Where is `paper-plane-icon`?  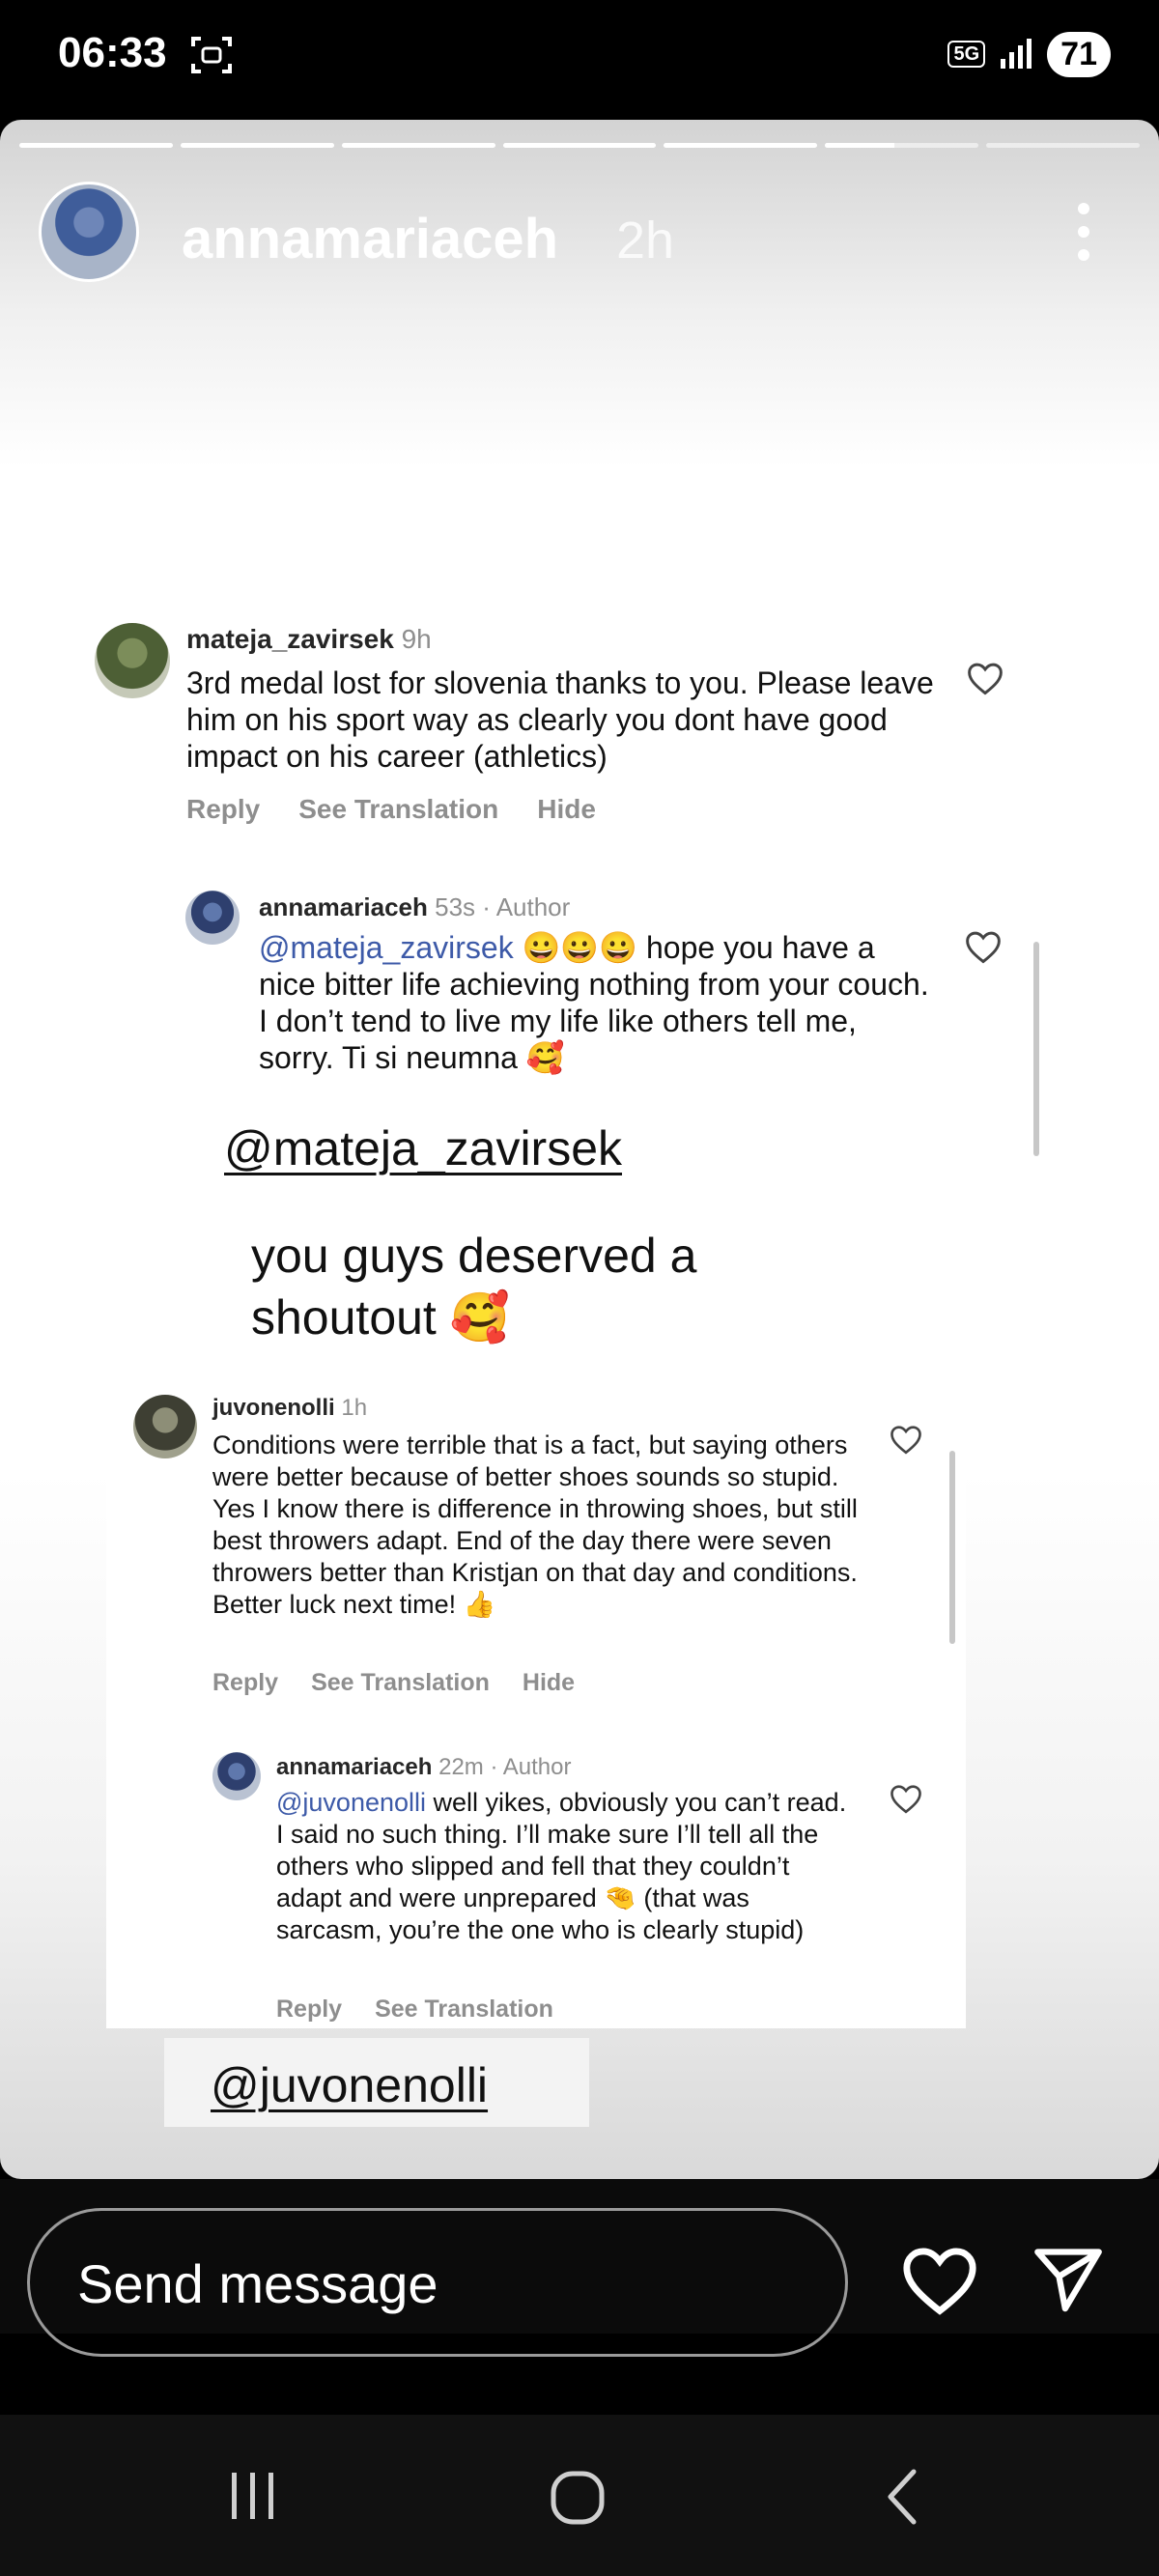 paper-plane-icon is located at coordinates (1068, 2279).